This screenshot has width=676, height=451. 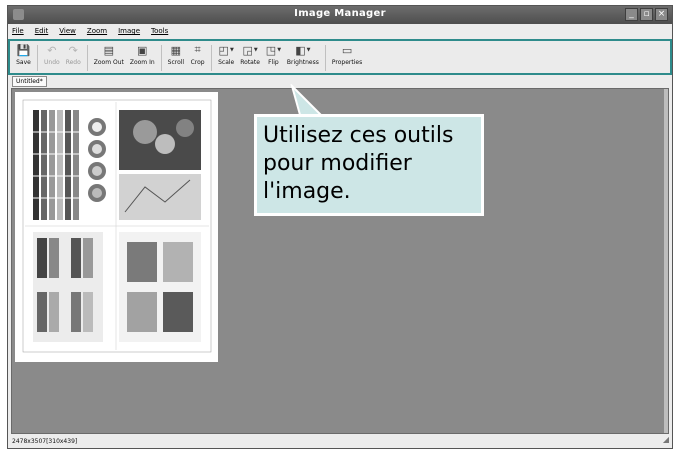 I want to click on callout-line-2: pour modifier, so click(x=337, y=163).